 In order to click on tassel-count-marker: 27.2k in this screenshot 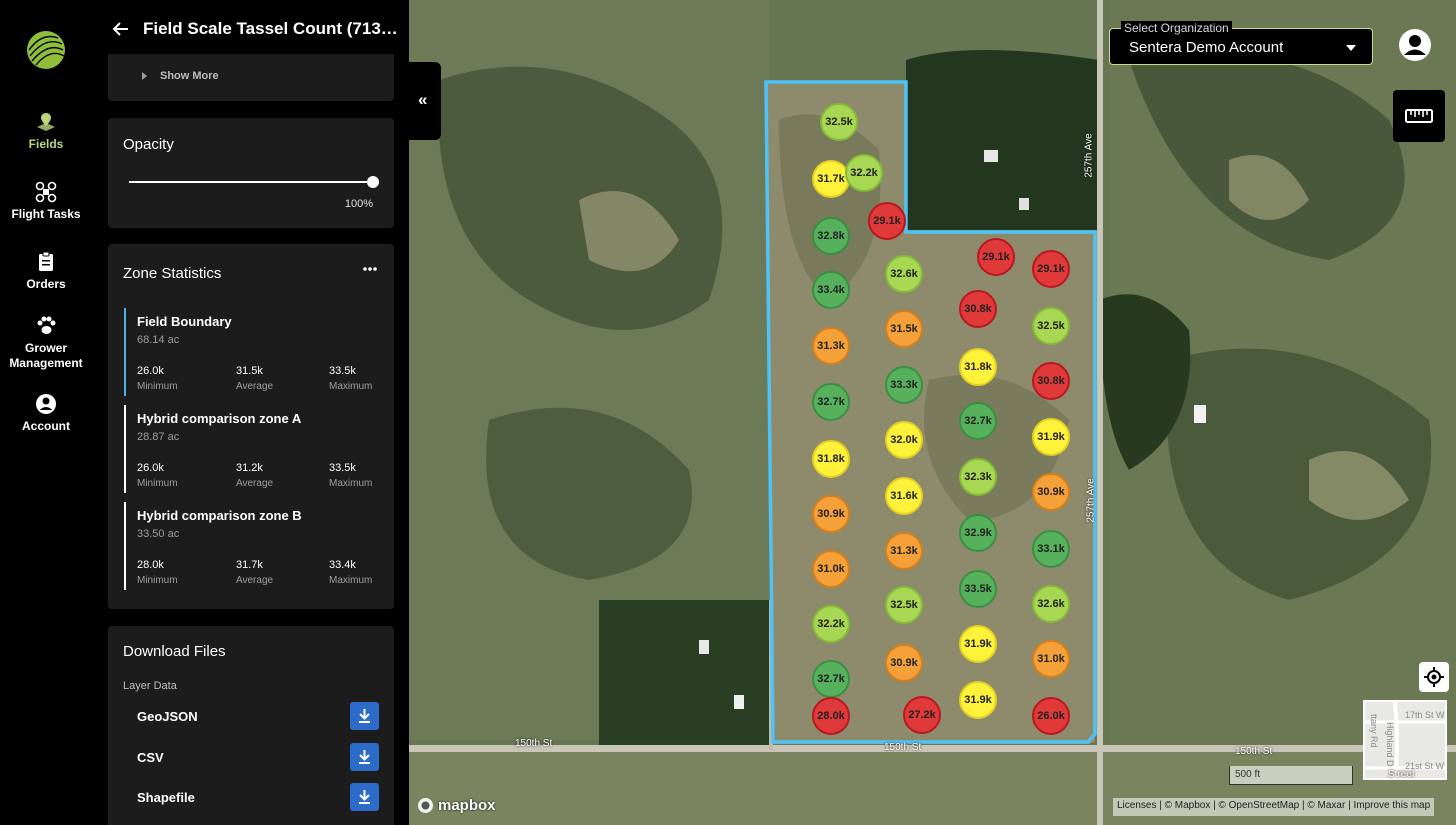, I will do `click(922, 715)`.